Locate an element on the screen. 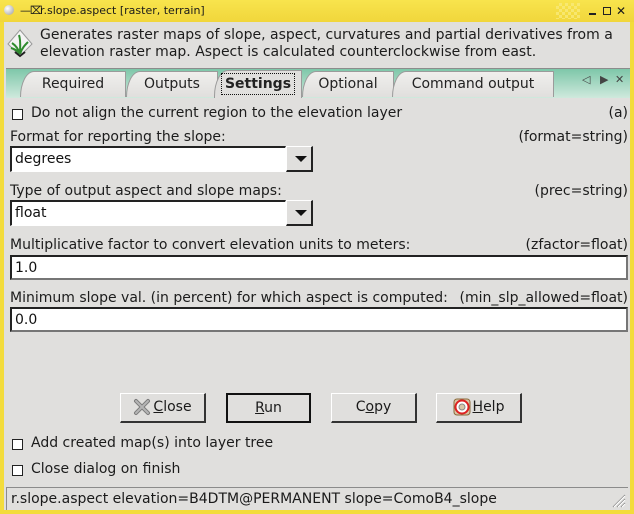 The width and height of the screenshot is (634, 514). add-layer-label: Add created map(s) into layer tree is located at coordinates (152, 443).